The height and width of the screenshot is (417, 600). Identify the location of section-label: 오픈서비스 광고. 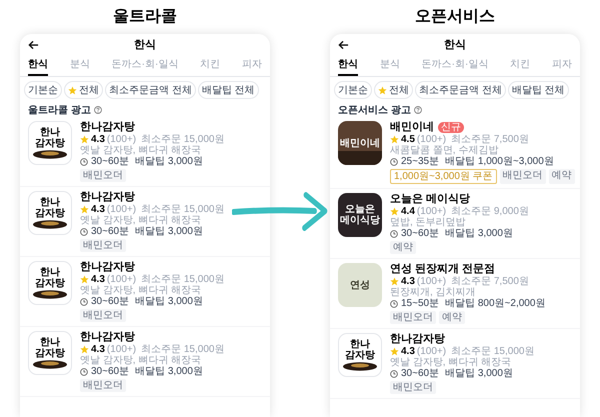
(374, 111).